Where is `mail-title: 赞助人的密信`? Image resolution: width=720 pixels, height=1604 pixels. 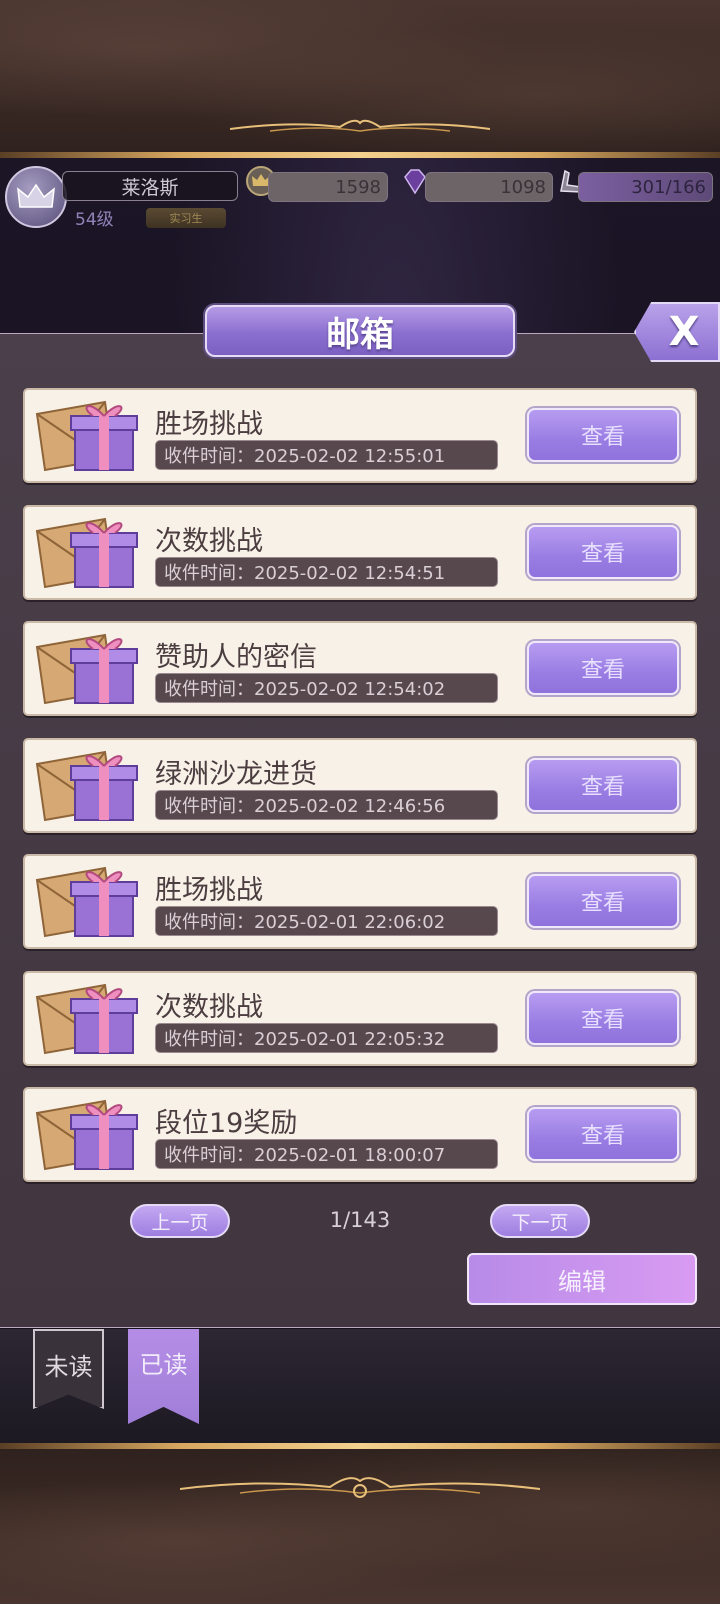 mail-title: 赞助人的密信 is located at coordinates (236, 657).